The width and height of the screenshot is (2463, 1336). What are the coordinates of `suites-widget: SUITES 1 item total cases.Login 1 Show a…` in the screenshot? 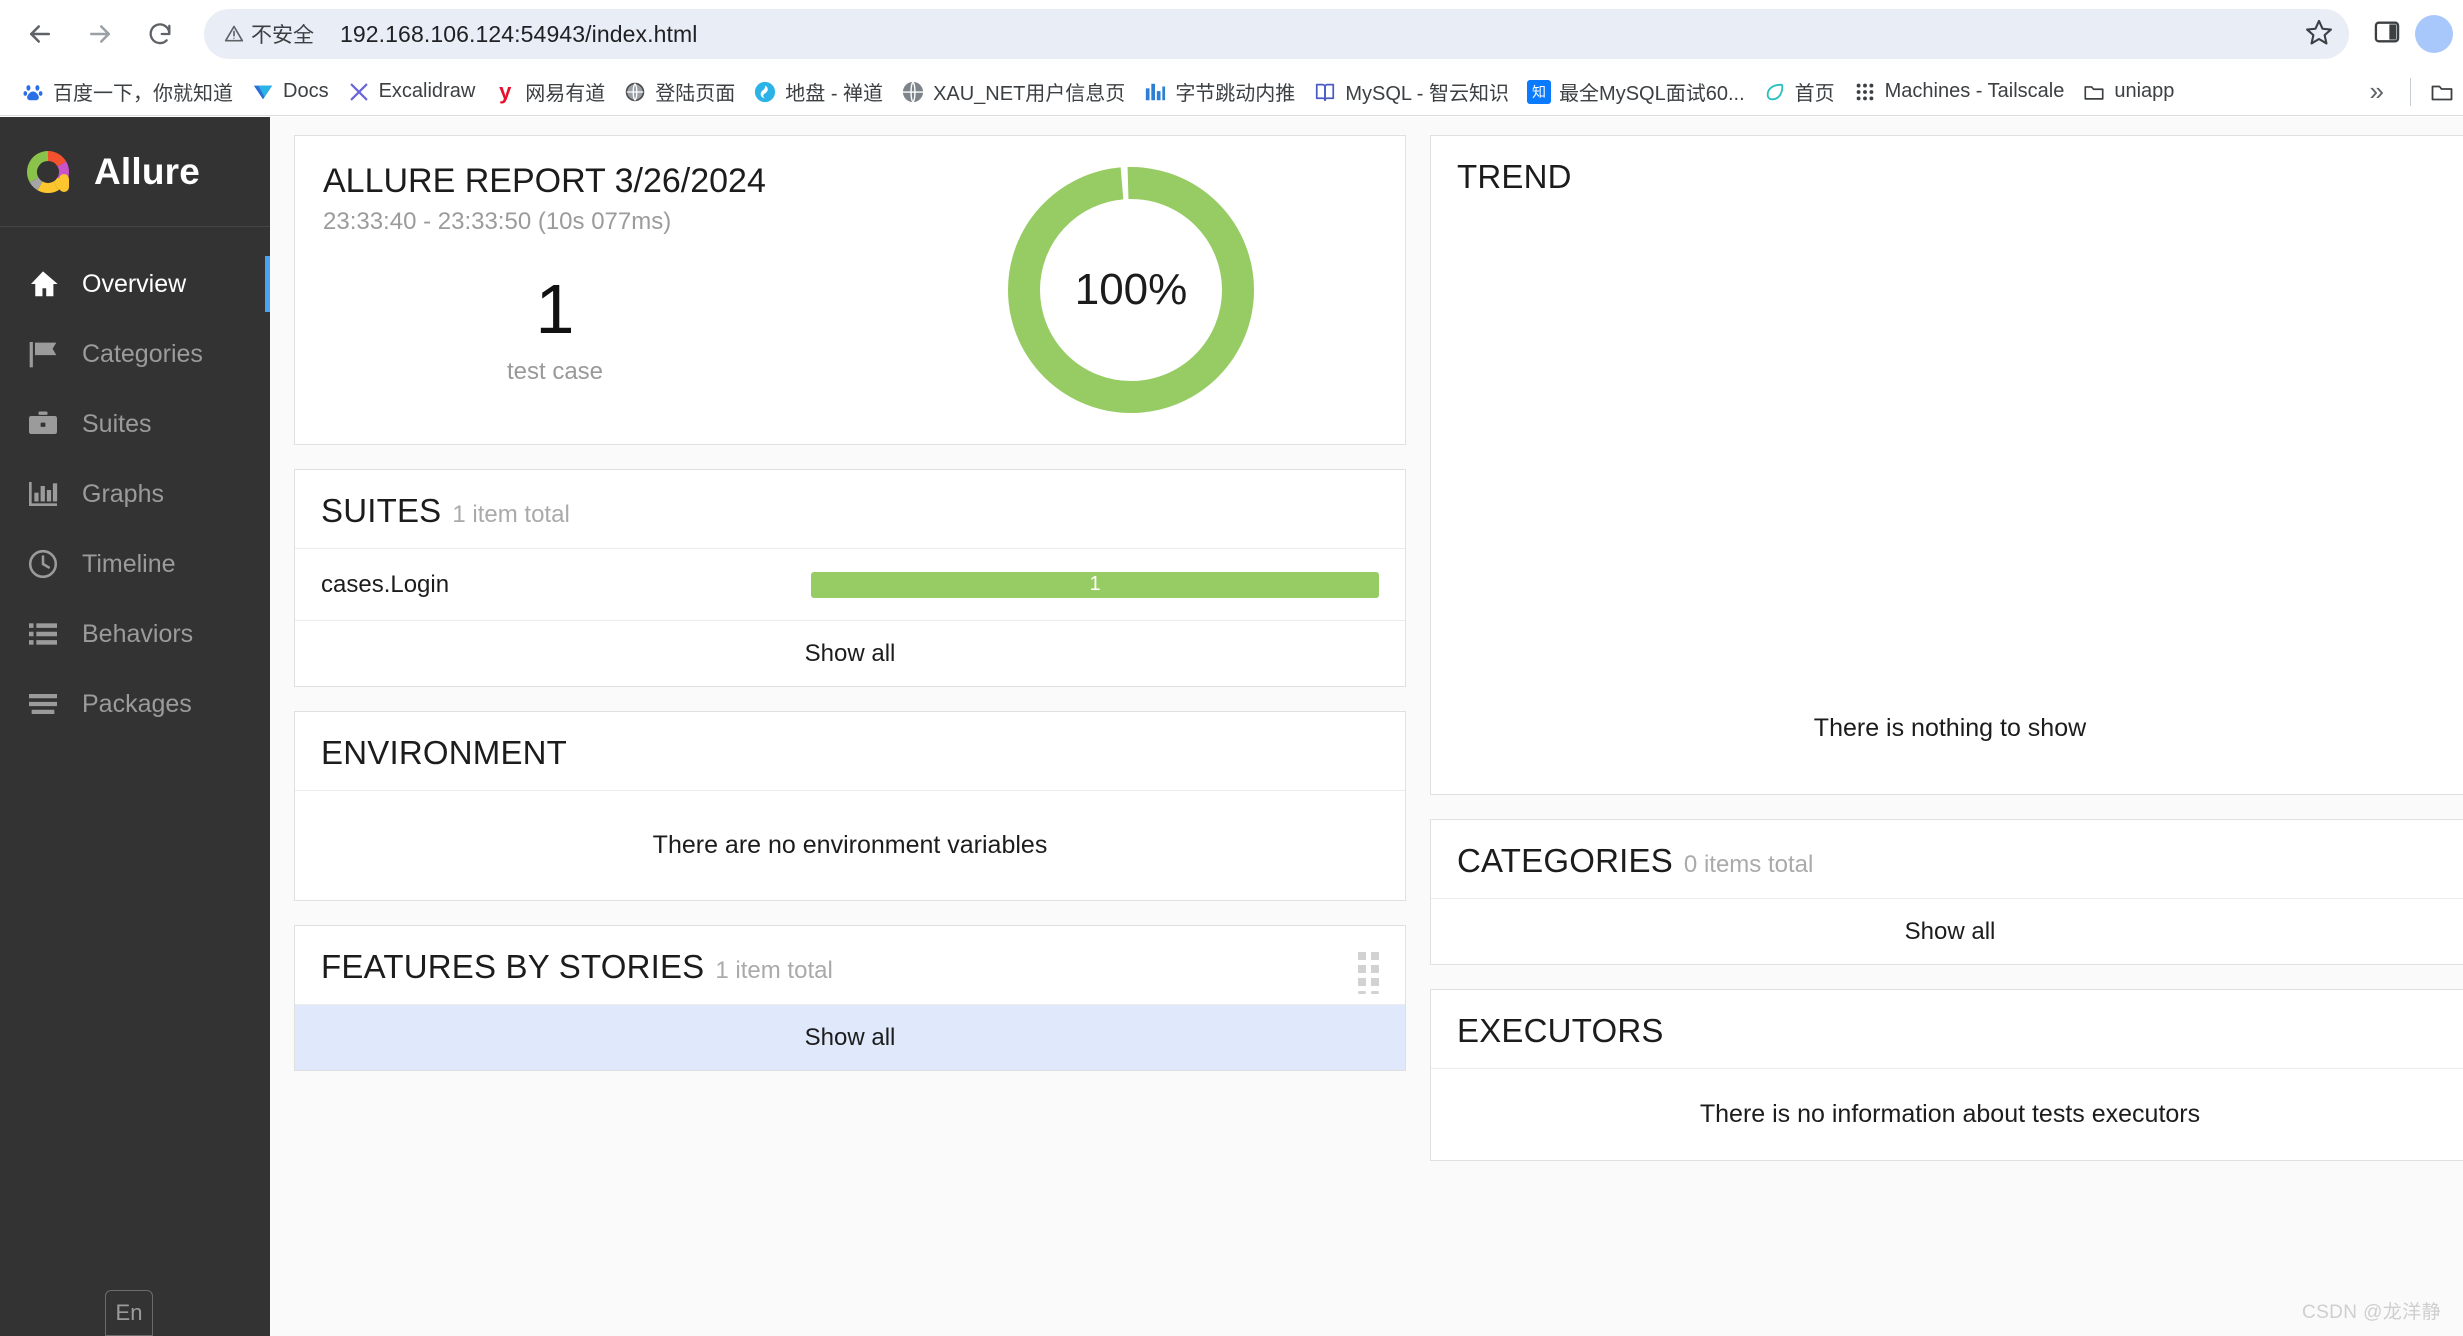 It's located at (850, 578).